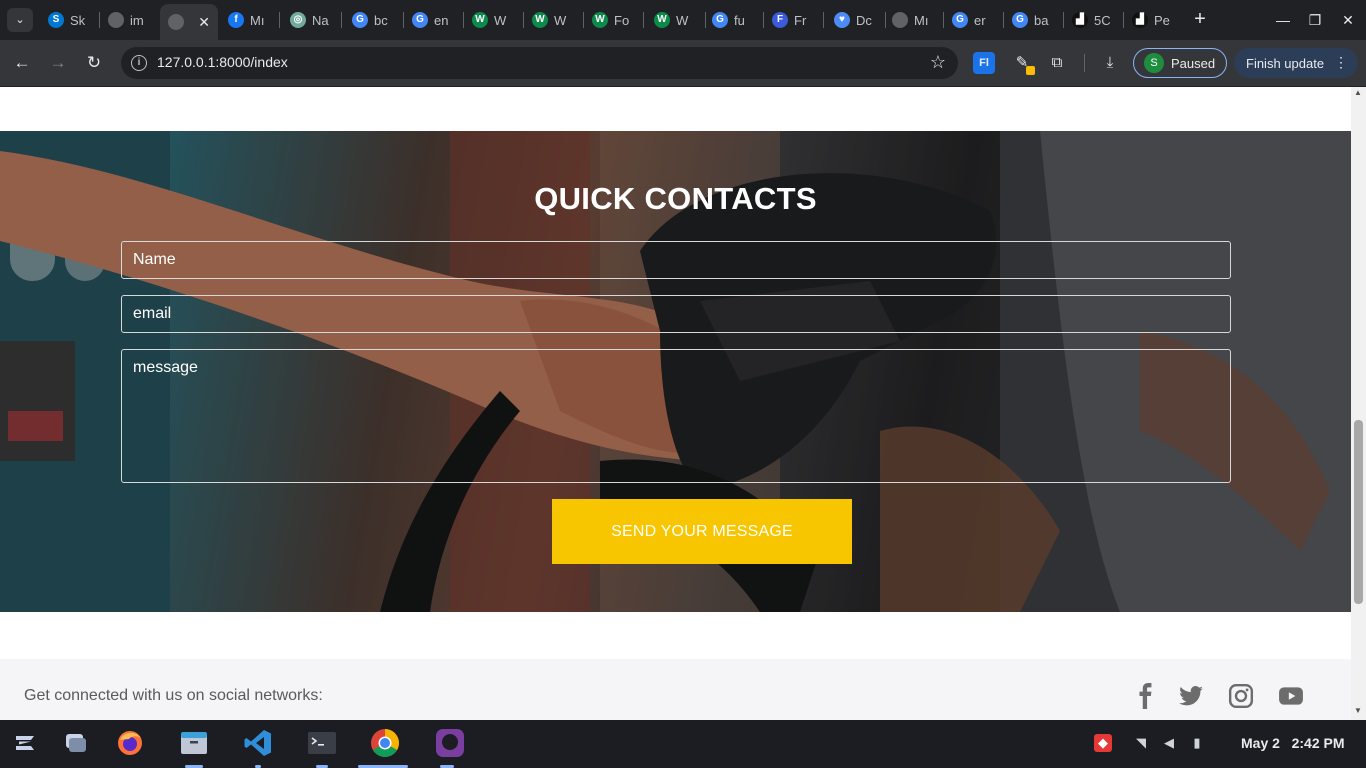 The image size is (1366, 768). What do you see at coordinates (676, 416) in the screenshot?
I see `message-textarea` at bounding box center [676, 416].